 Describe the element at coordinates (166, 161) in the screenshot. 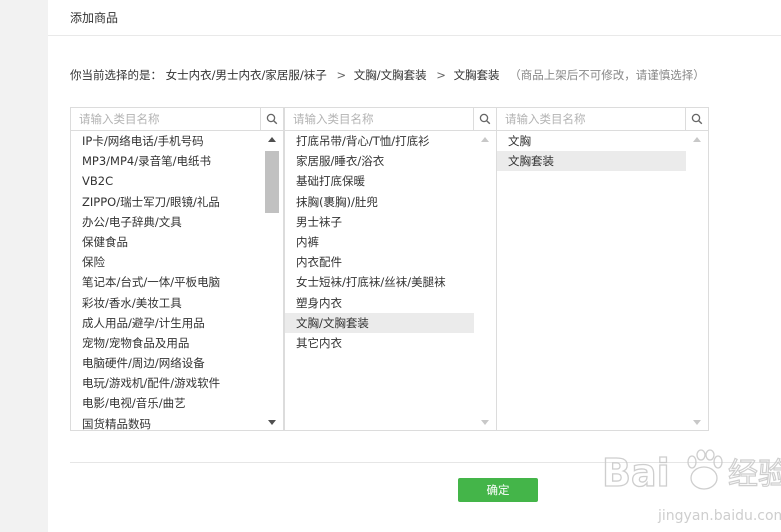

I see `category-list-item: MP3/MP4/录音笔/电纸书` at that location.